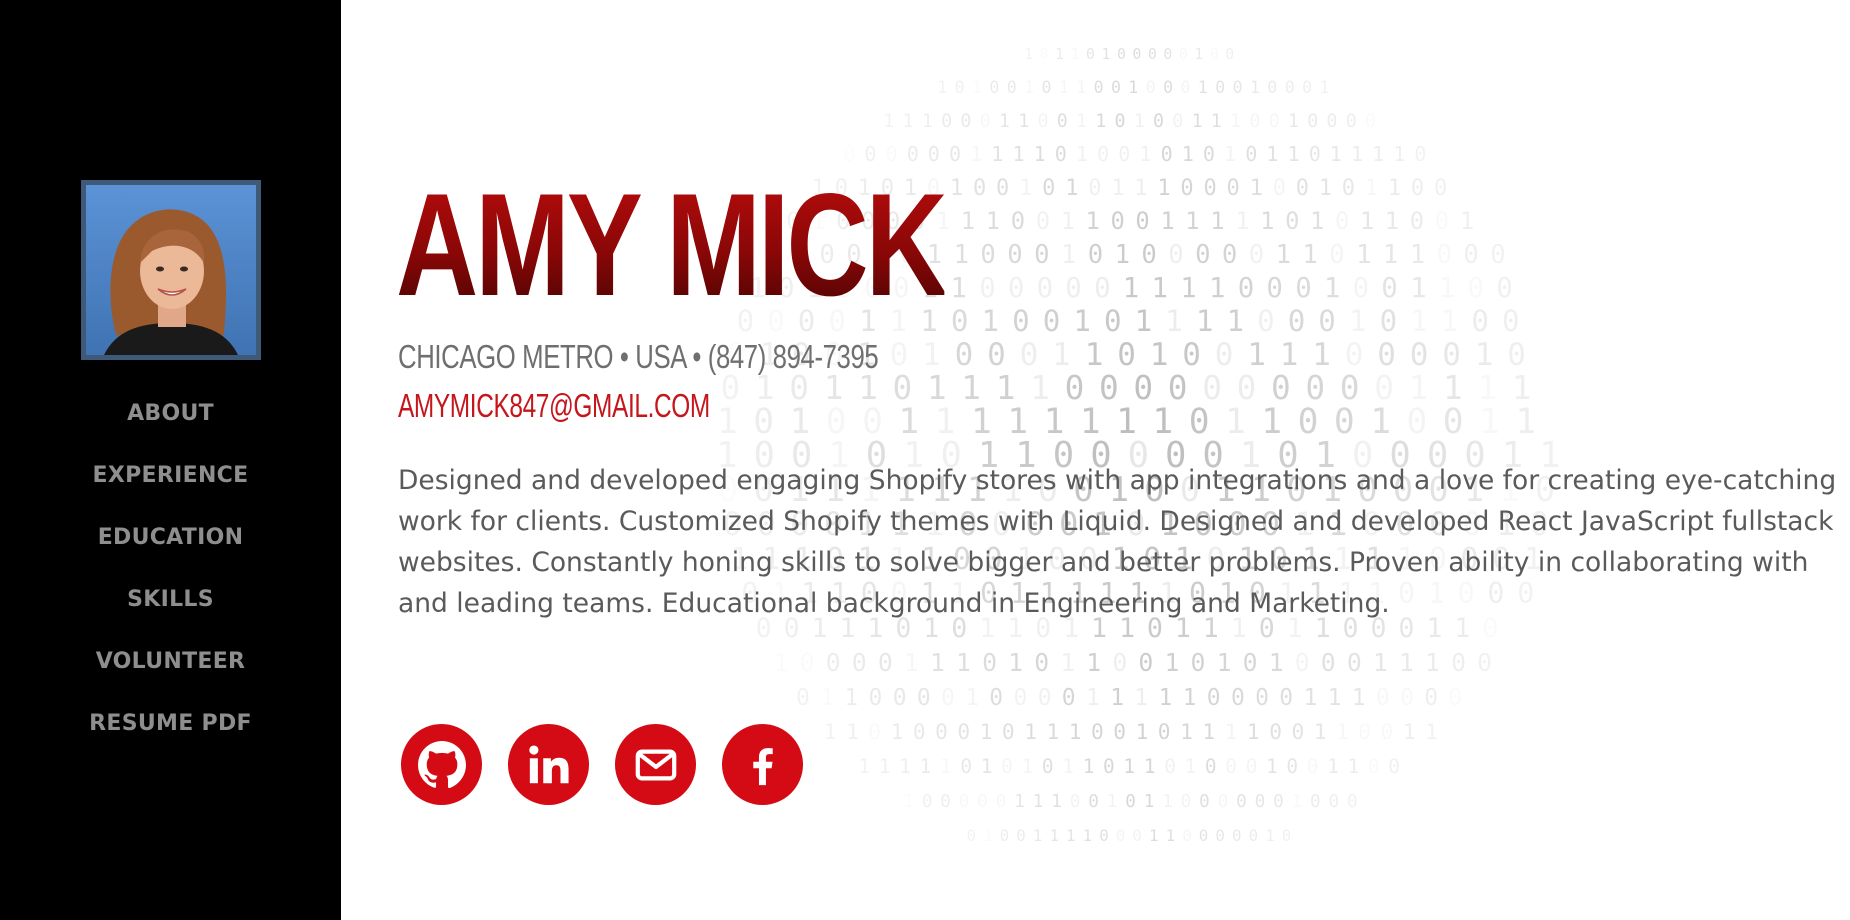  What do you see at coordinates (548, 764) in the screenshot?
I see `linkedin-link` at bounding box center [548, 764].